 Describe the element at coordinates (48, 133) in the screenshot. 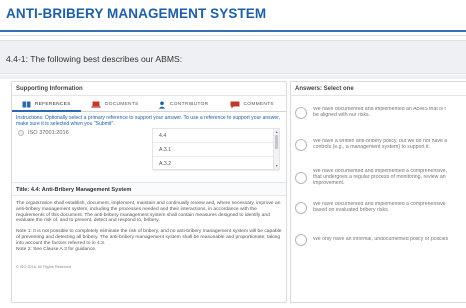

I see `reference-label: ISO 37001:2016` at that location.